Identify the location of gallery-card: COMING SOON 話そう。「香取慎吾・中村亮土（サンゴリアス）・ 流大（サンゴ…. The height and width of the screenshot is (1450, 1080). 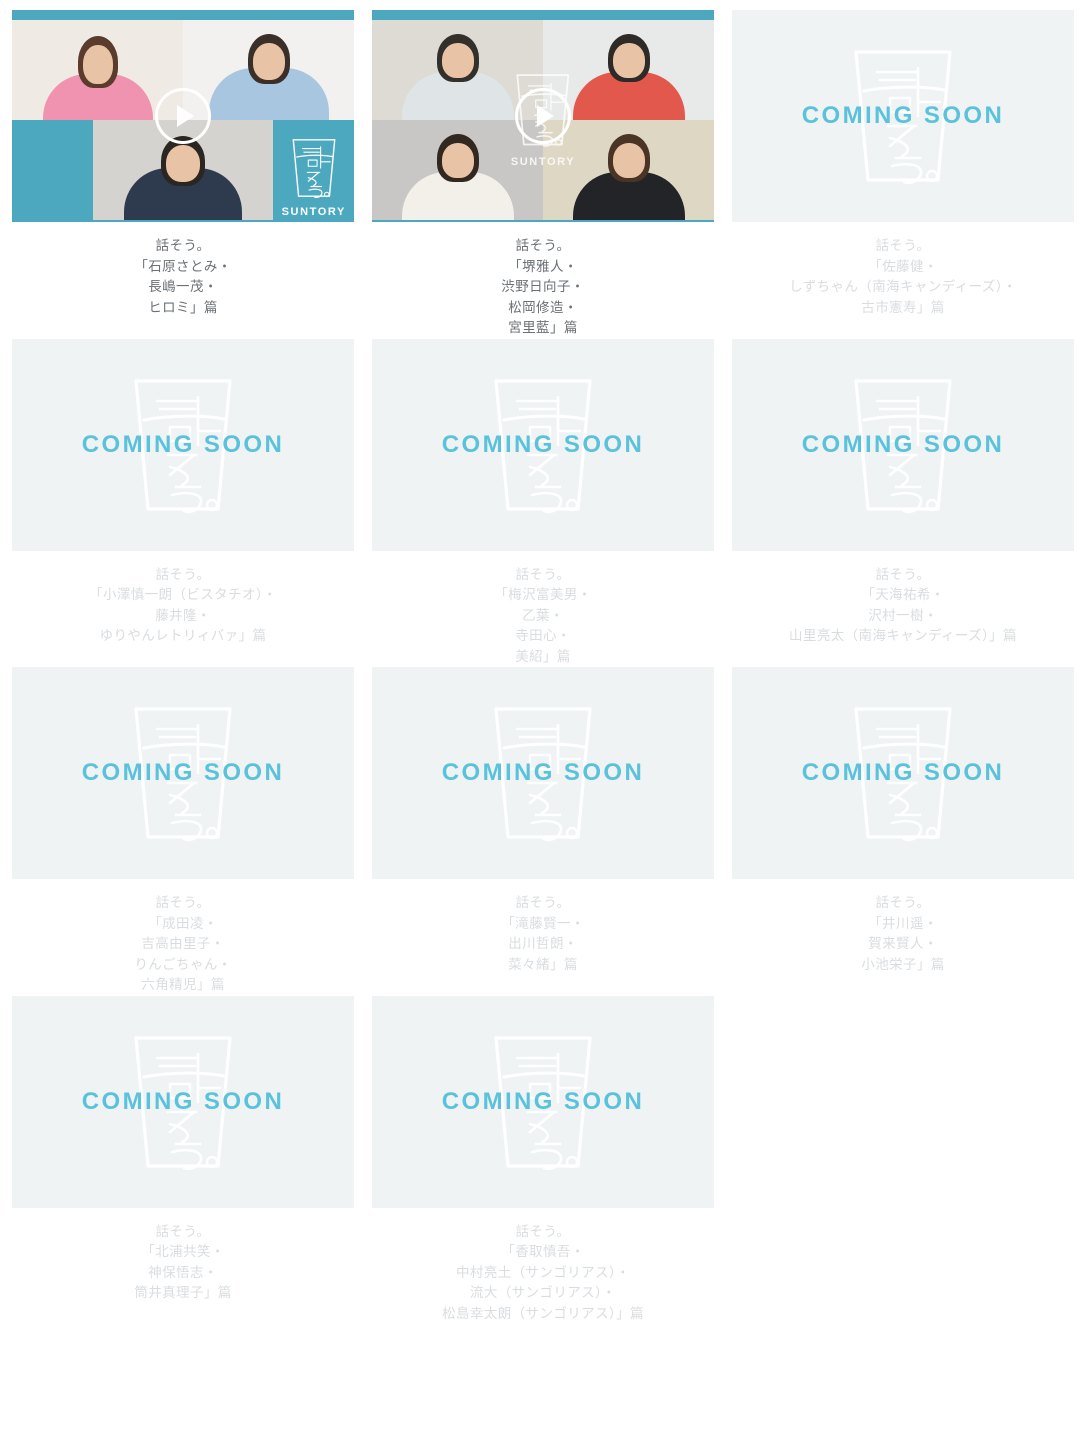
(543, 1160).